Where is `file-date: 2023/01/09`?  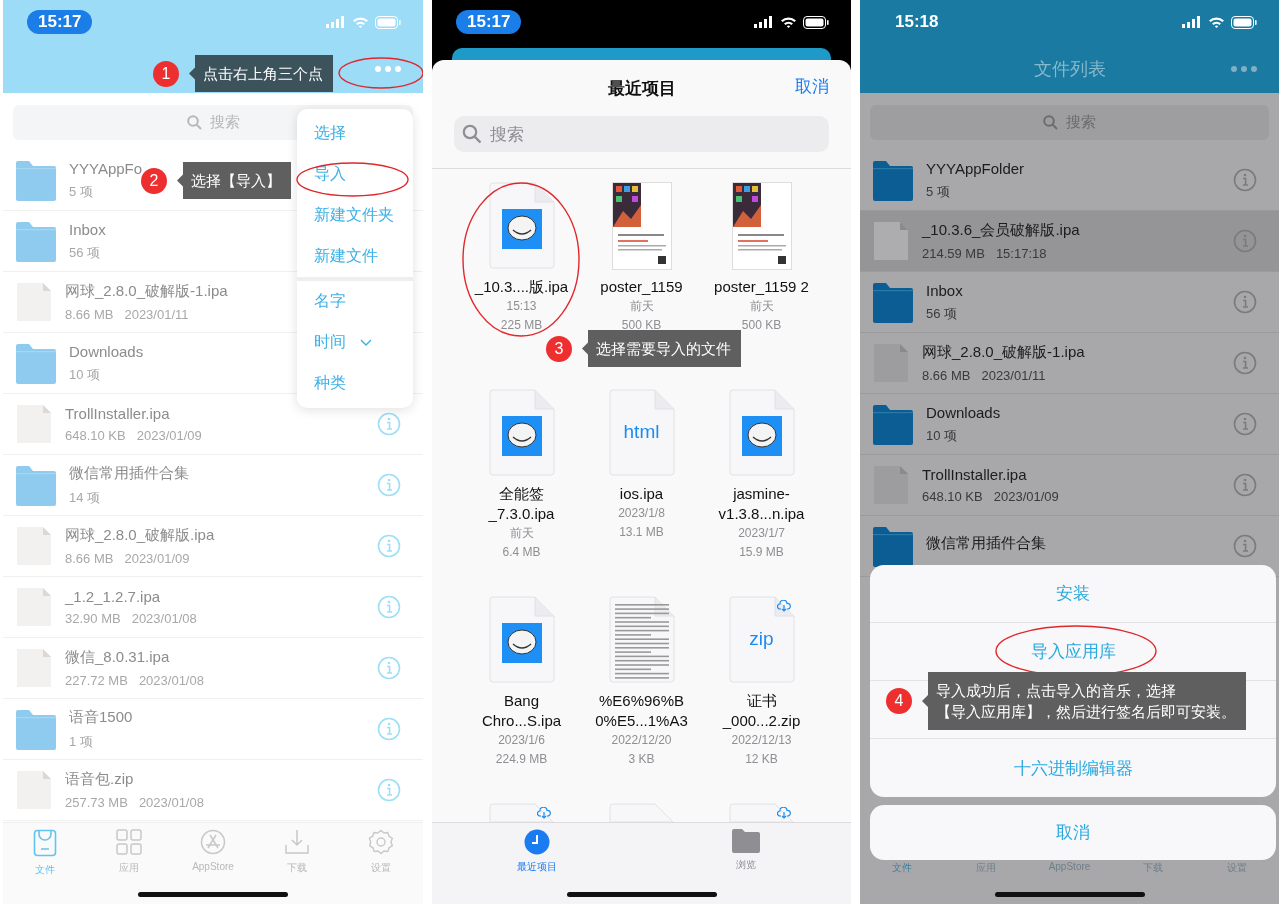 file-date: 2023/01/09 is located at coordinates (1026, 496).